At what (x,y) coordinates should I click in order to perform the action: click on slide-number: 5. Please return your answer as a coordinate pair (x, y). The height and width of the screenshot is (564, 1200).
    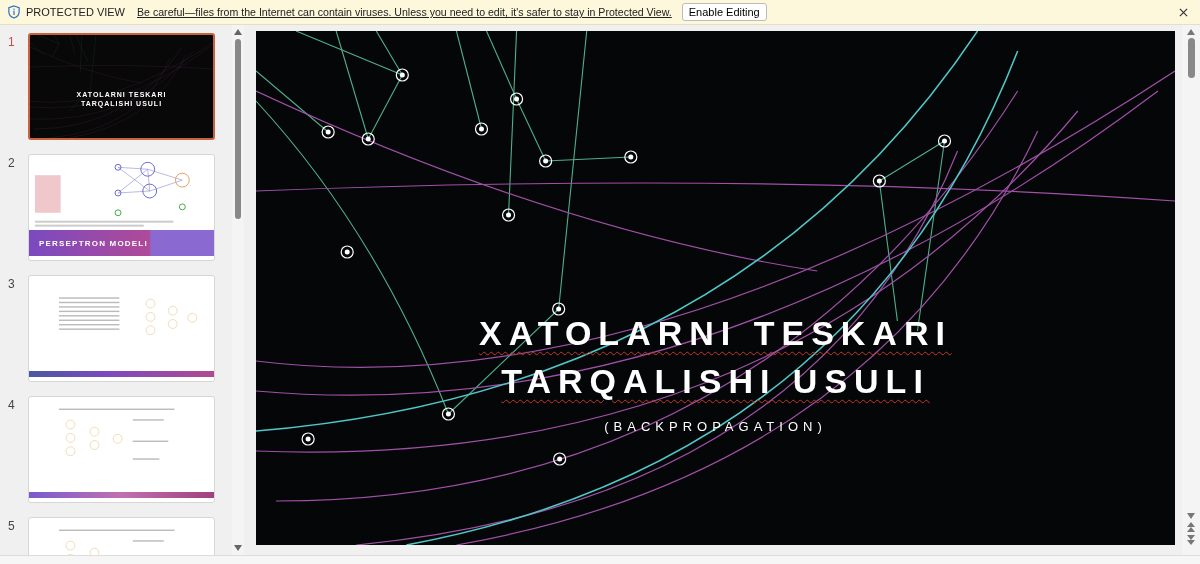
    Looking at the image, I should click on (12, 526).